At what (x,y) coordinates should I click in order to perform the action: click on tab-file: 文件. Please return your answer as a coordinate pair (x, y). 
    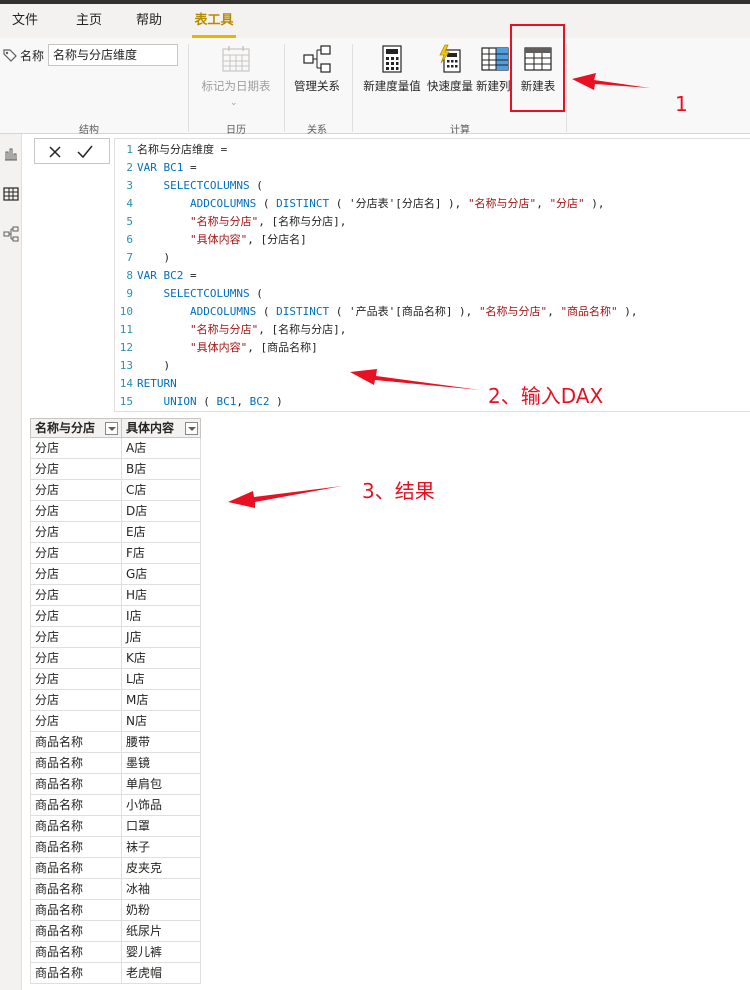
    Looking at the image, I should click on (25, 21).